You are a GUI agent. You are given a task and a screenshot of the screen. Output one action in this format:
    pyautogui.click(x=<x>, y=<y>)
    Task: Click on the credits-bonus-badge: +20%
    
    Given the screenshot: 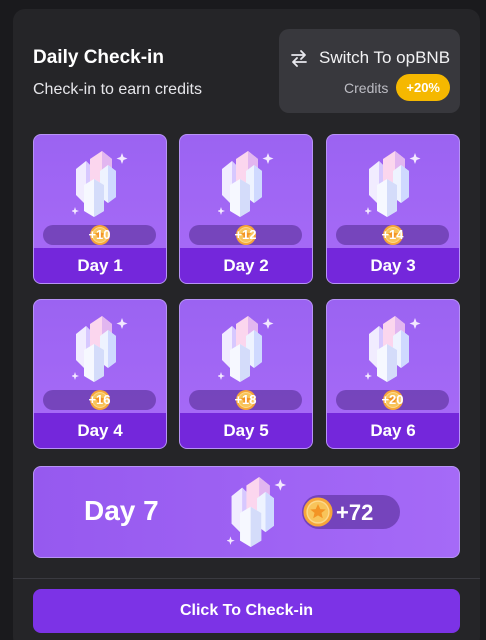 What is the action you would take?
    pyautogui.click(x=423, y=87)
    